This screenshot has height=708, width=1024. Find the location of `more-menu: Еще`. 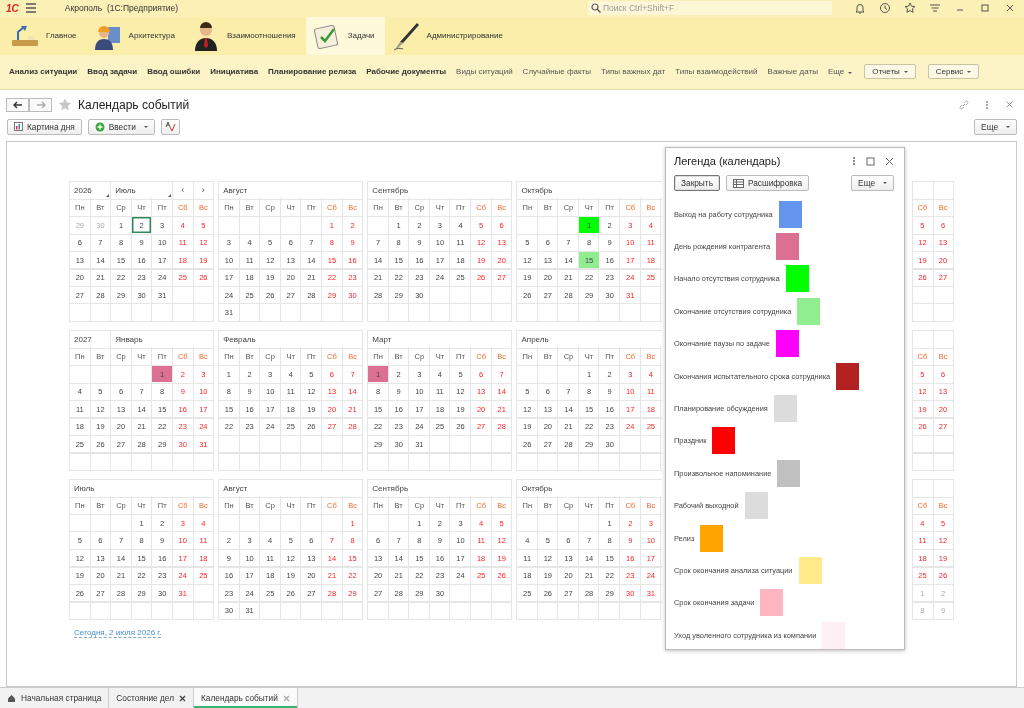

more-menu: Еще is located at coordinates (840, 72).